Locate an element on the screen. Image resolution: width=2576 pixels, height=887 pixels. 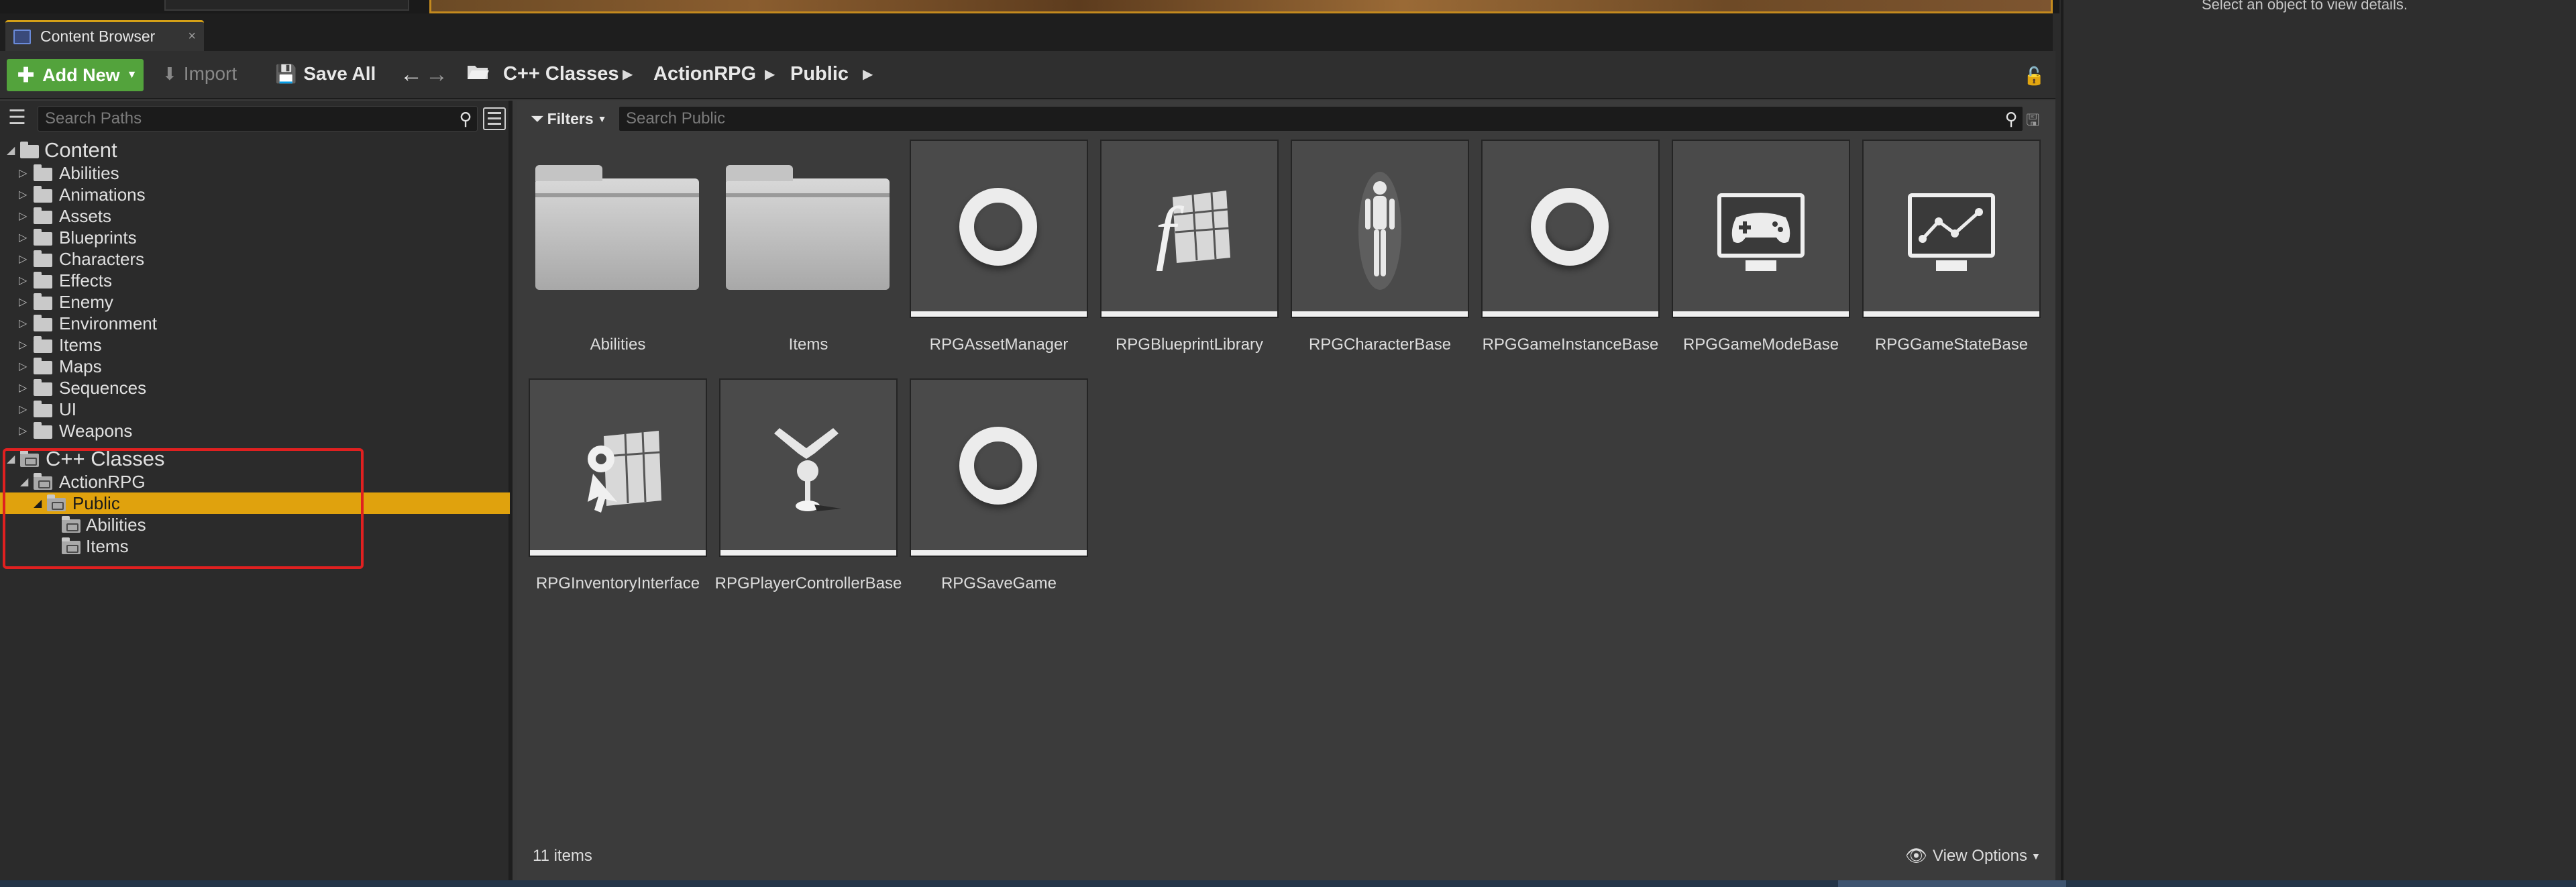
search-assets-input is located at coordinates (1309, 119).